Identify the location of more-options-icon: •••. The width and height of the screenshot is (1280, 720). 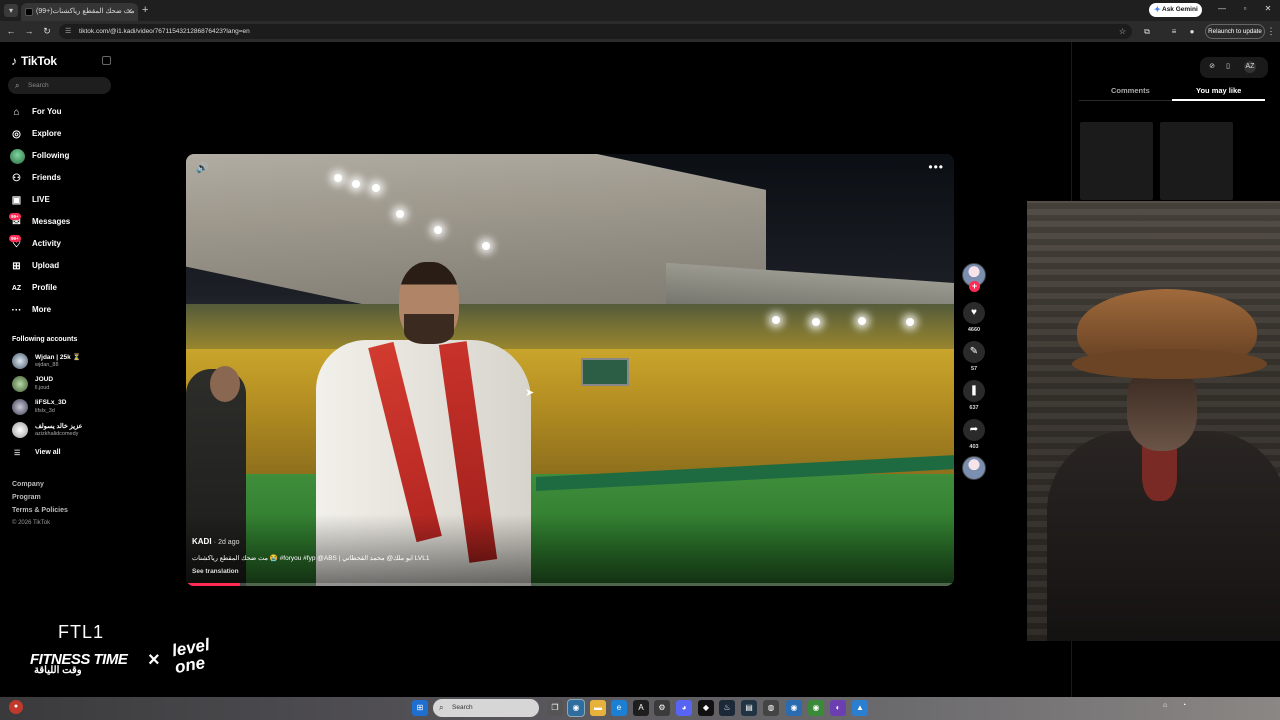
(936, 167).